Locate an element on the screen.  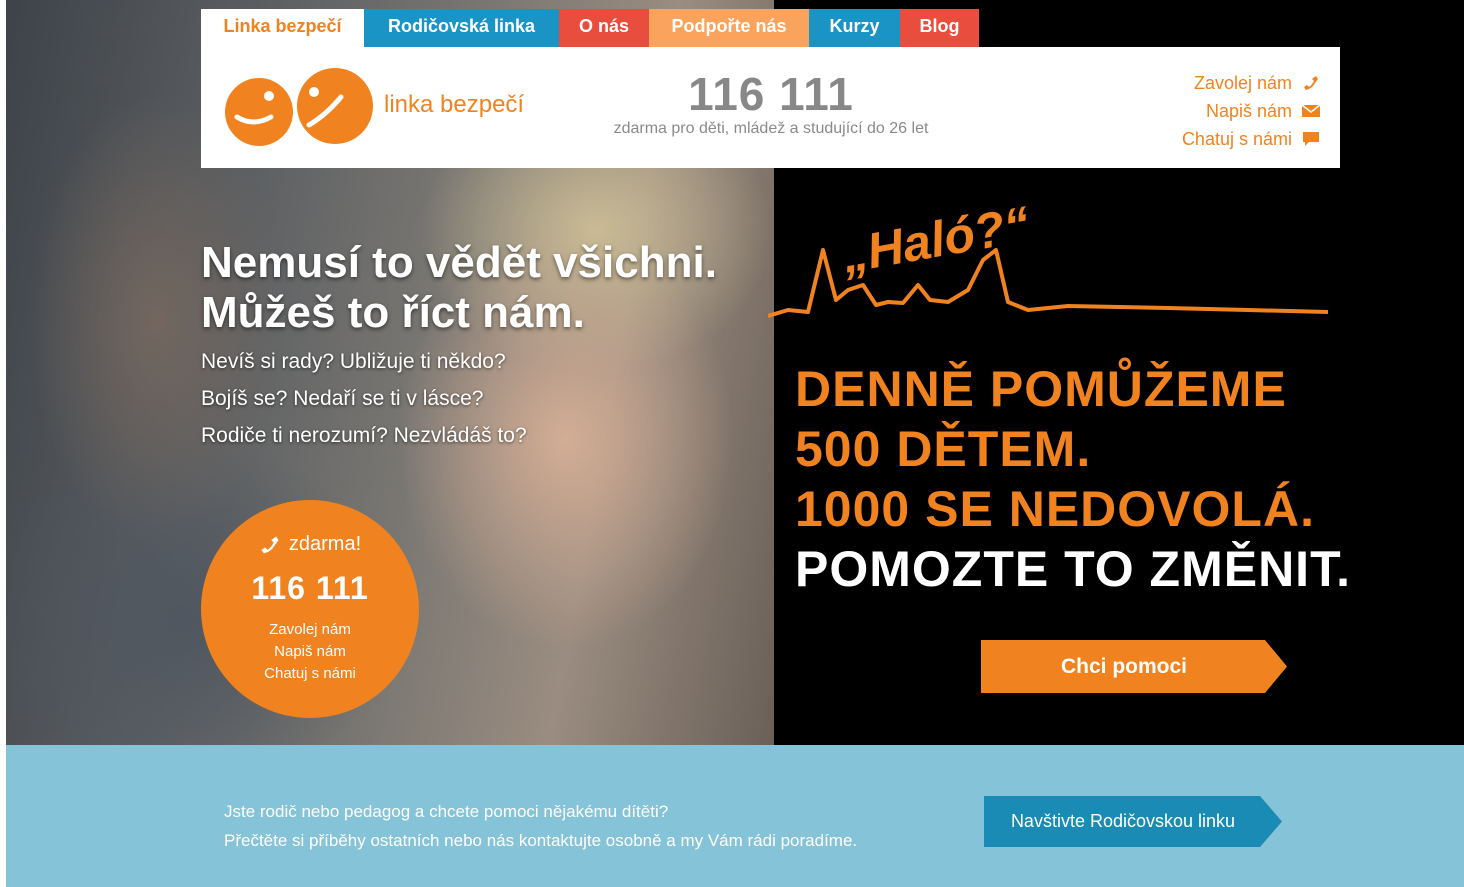
write-us-link: Napiš nám is located at coordinates (1251, 111).